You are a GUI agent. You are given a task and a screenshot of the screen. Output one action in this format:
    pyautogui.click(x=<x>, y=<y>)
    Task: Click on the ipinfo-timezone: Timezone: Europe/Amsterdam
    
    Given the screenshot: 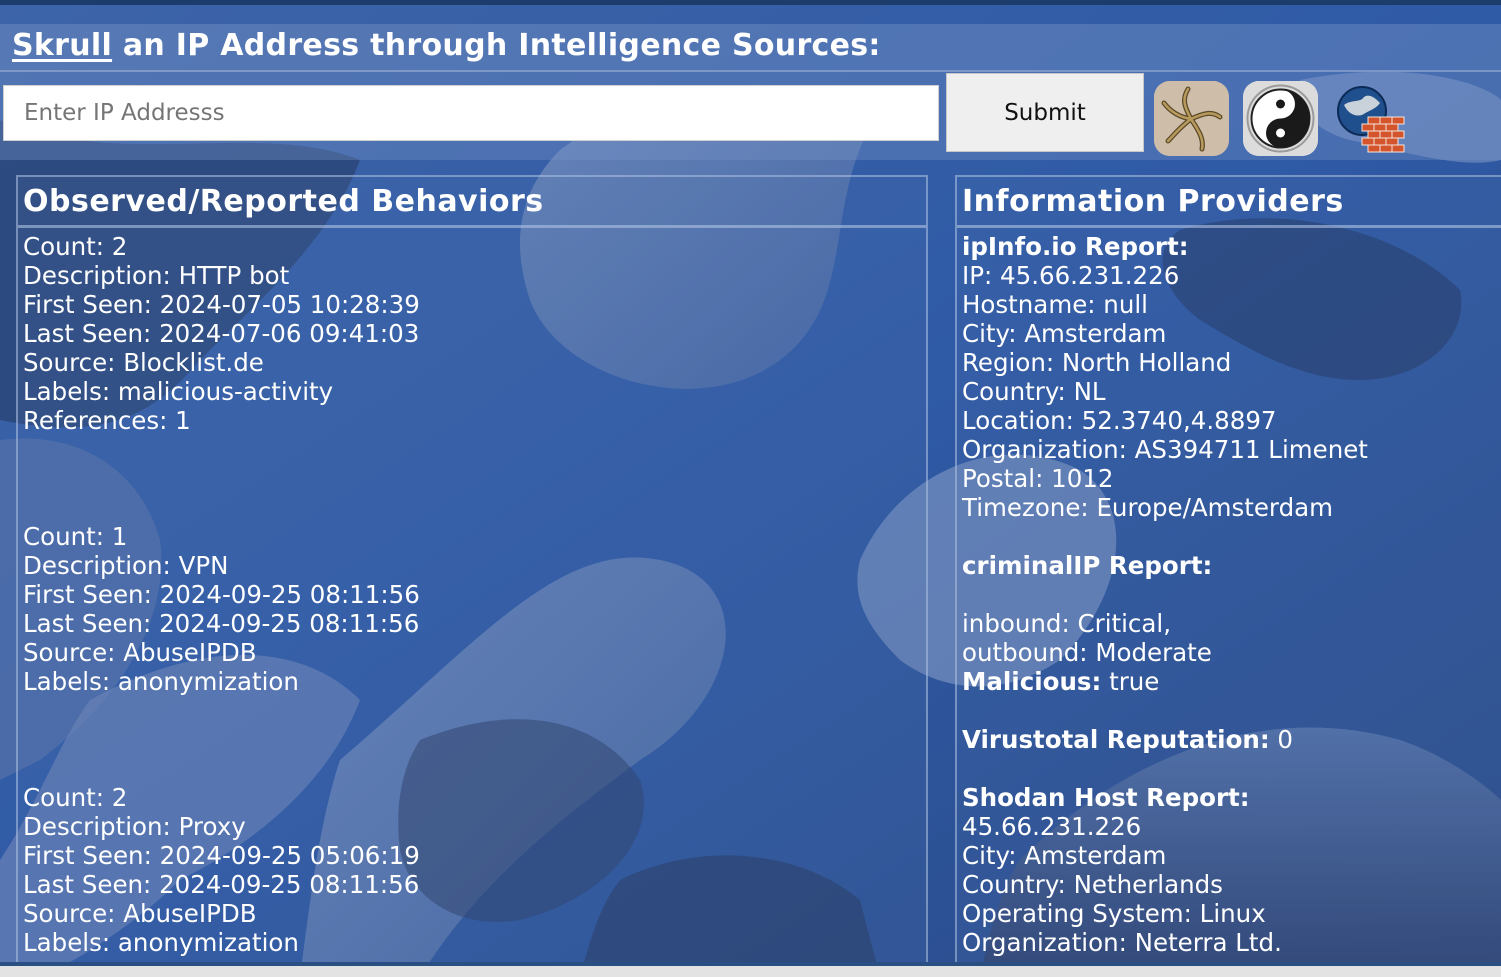 What is the action you would take?
    pyautogui.click(x=1148, y=507)
    